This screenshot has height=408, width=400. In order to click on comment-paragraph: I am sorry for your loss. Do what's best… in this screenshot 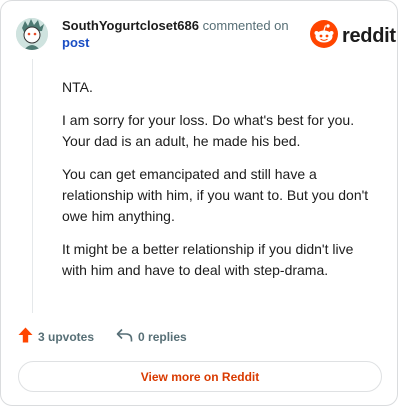, I will do `click(208, 130)`.